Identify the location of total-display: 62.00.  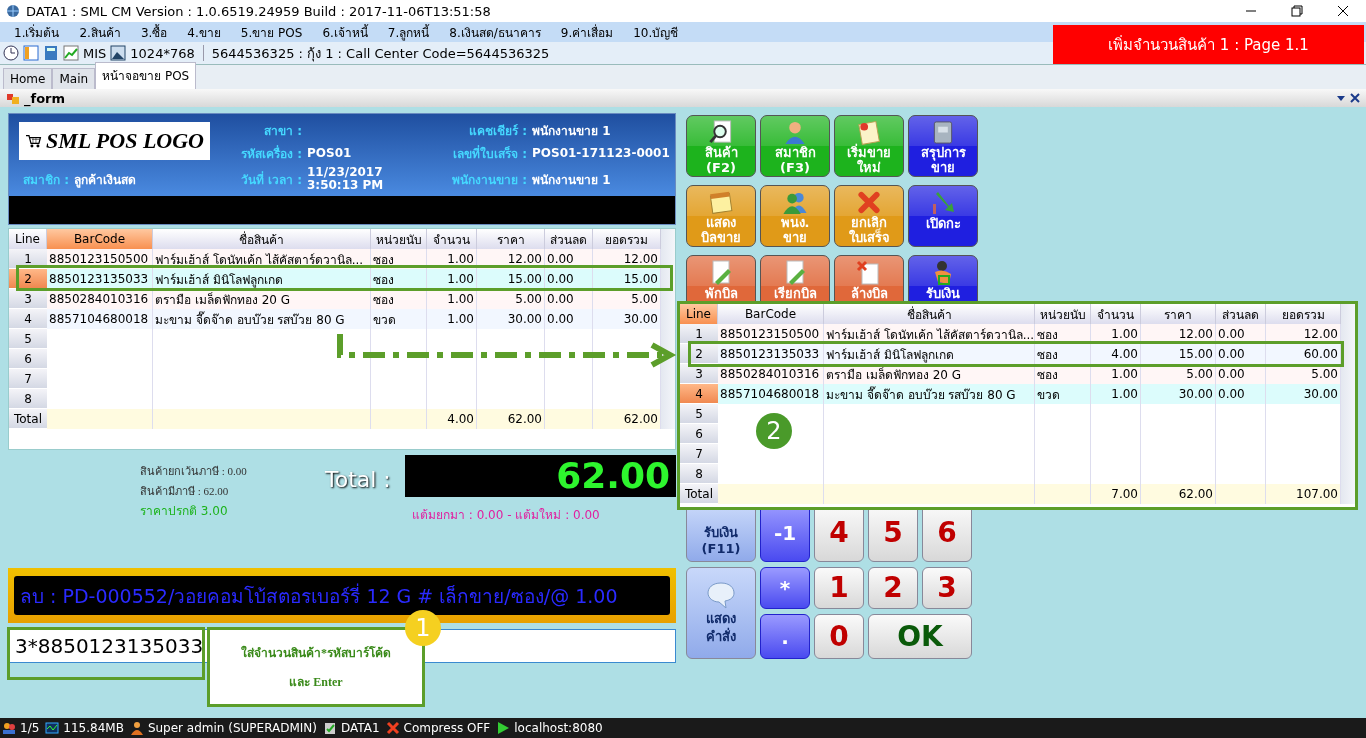
(540, 476).